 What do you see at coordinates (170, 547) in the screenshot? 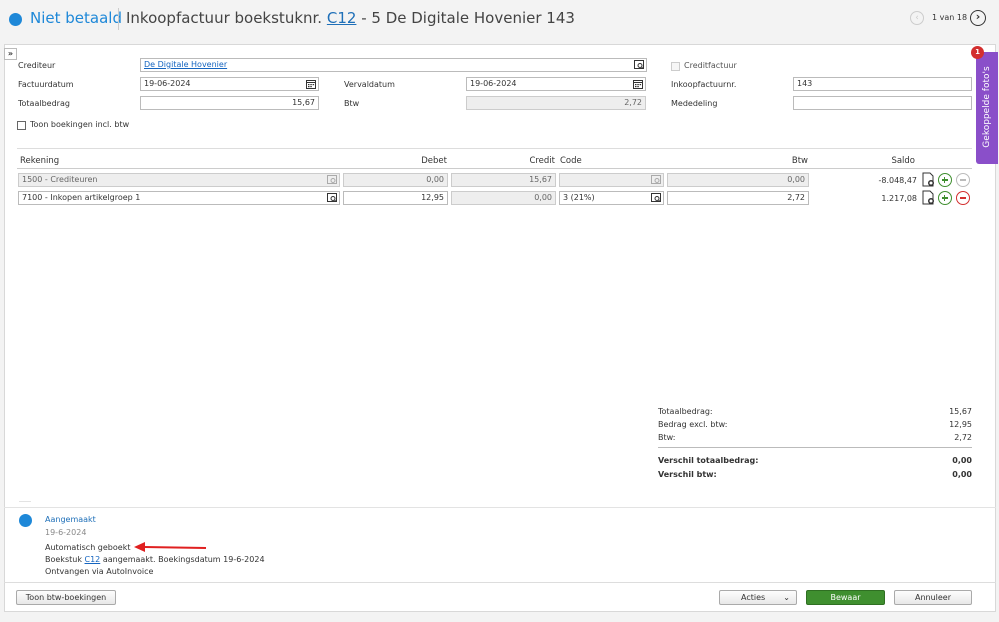
I see `arrow-icon` at bounding box center [170, 547].